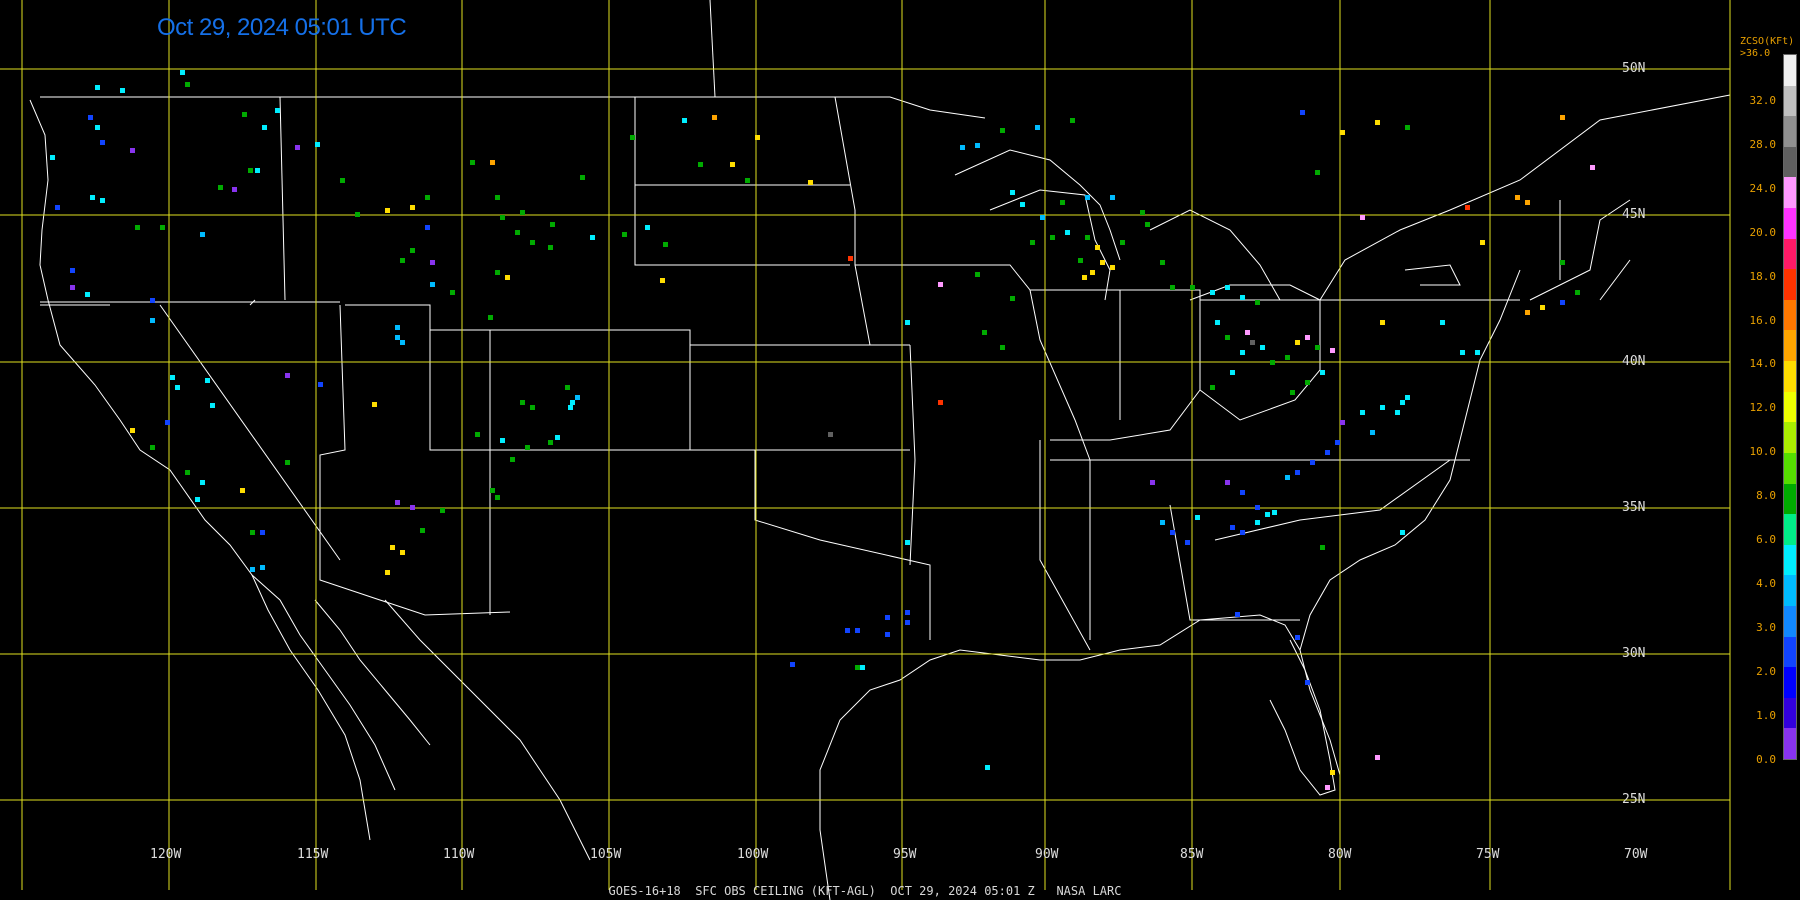  Describe the element at coordinates (1766, 627) in the screenshot. I see `legend-label: 3.0` at that location.